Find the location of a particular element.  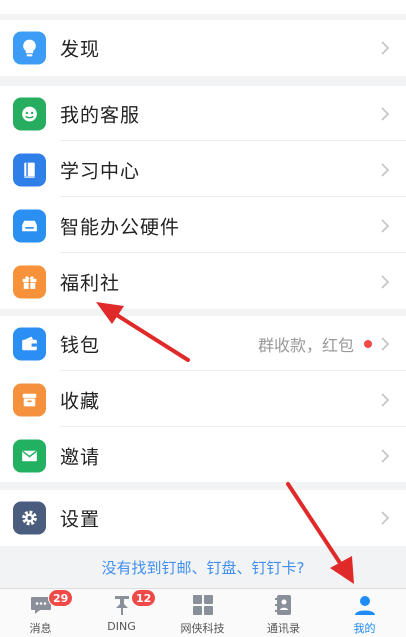

menu-label-favorites: 收藏 is located at coordinates (80, 401).